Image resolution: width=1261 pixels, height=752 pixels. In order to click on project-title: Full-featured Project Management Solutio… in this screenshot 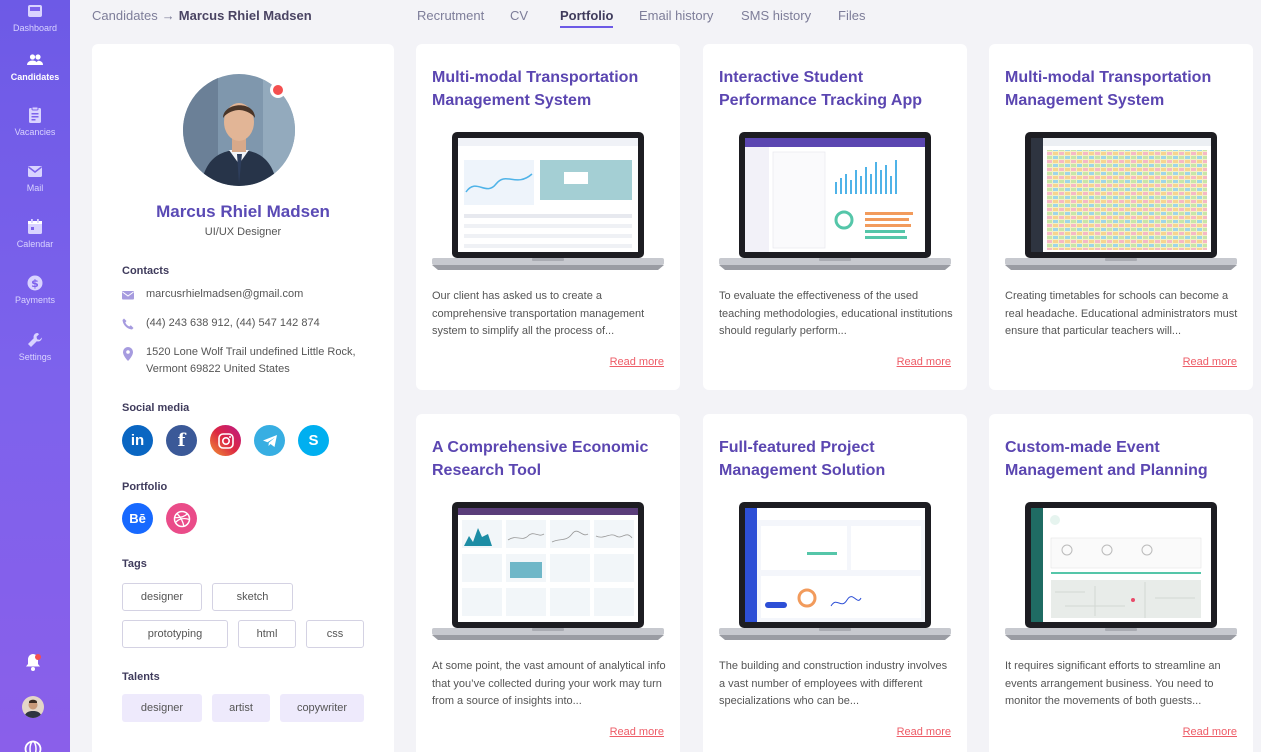, I will do `click(835, 459)`.